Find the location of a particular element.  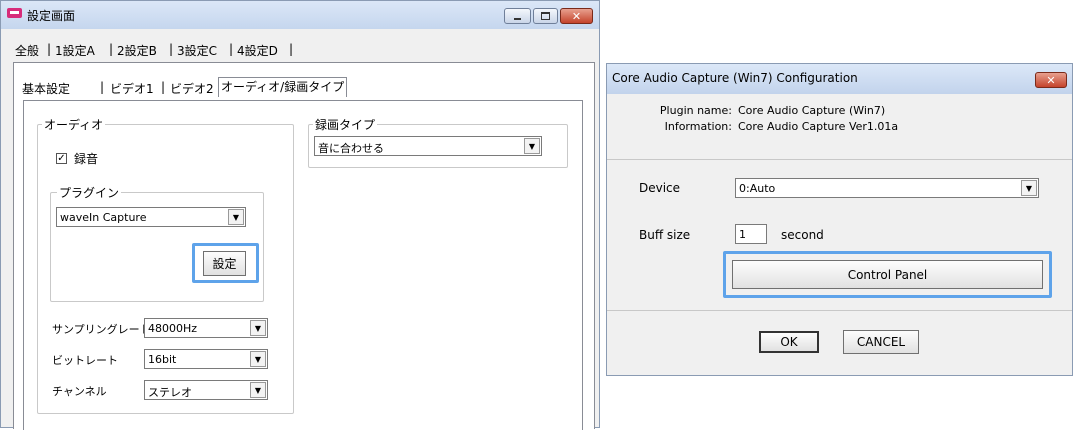

channel-label: チャンネル is located at coordinates (79, 391).